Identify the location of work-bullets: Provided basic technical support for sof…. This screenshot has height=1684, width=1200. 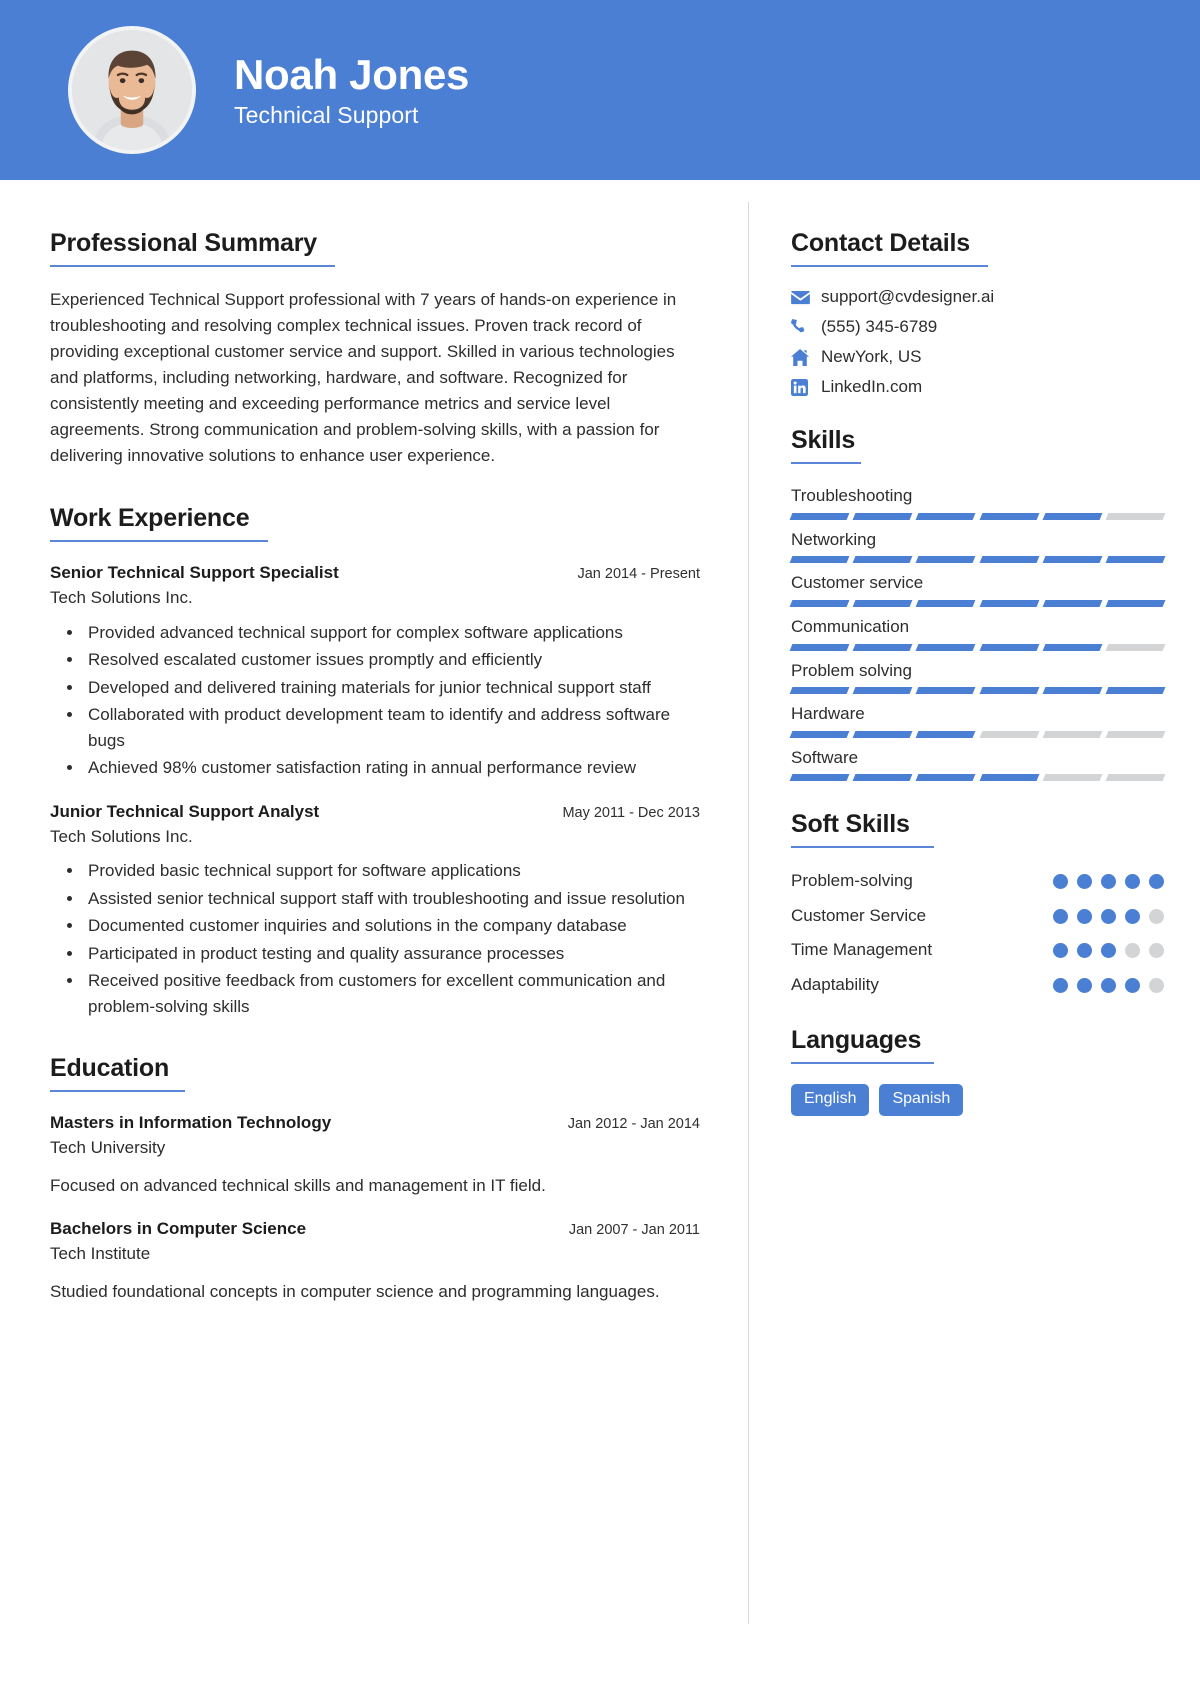
(375, 938).